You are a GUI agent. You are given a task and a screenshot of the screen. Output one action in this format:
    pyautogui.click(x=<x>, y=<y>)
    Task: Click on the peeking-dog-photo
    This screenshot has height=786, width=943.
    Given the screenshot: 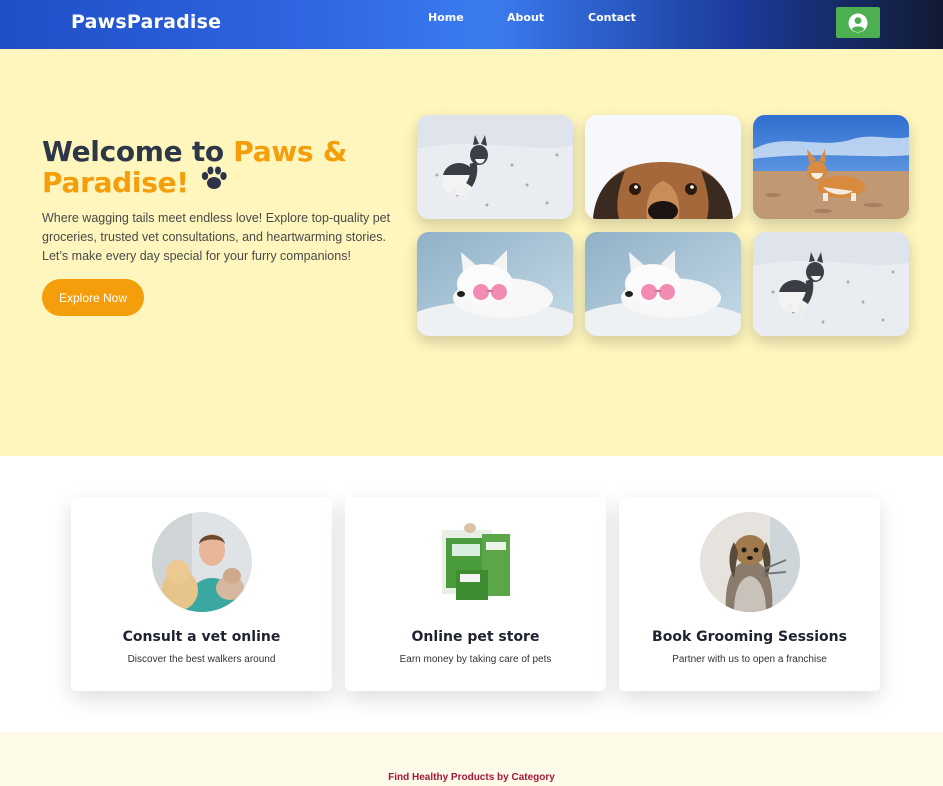 What is the action you would take?
    pyautogui.click(x=663, y=167)
    